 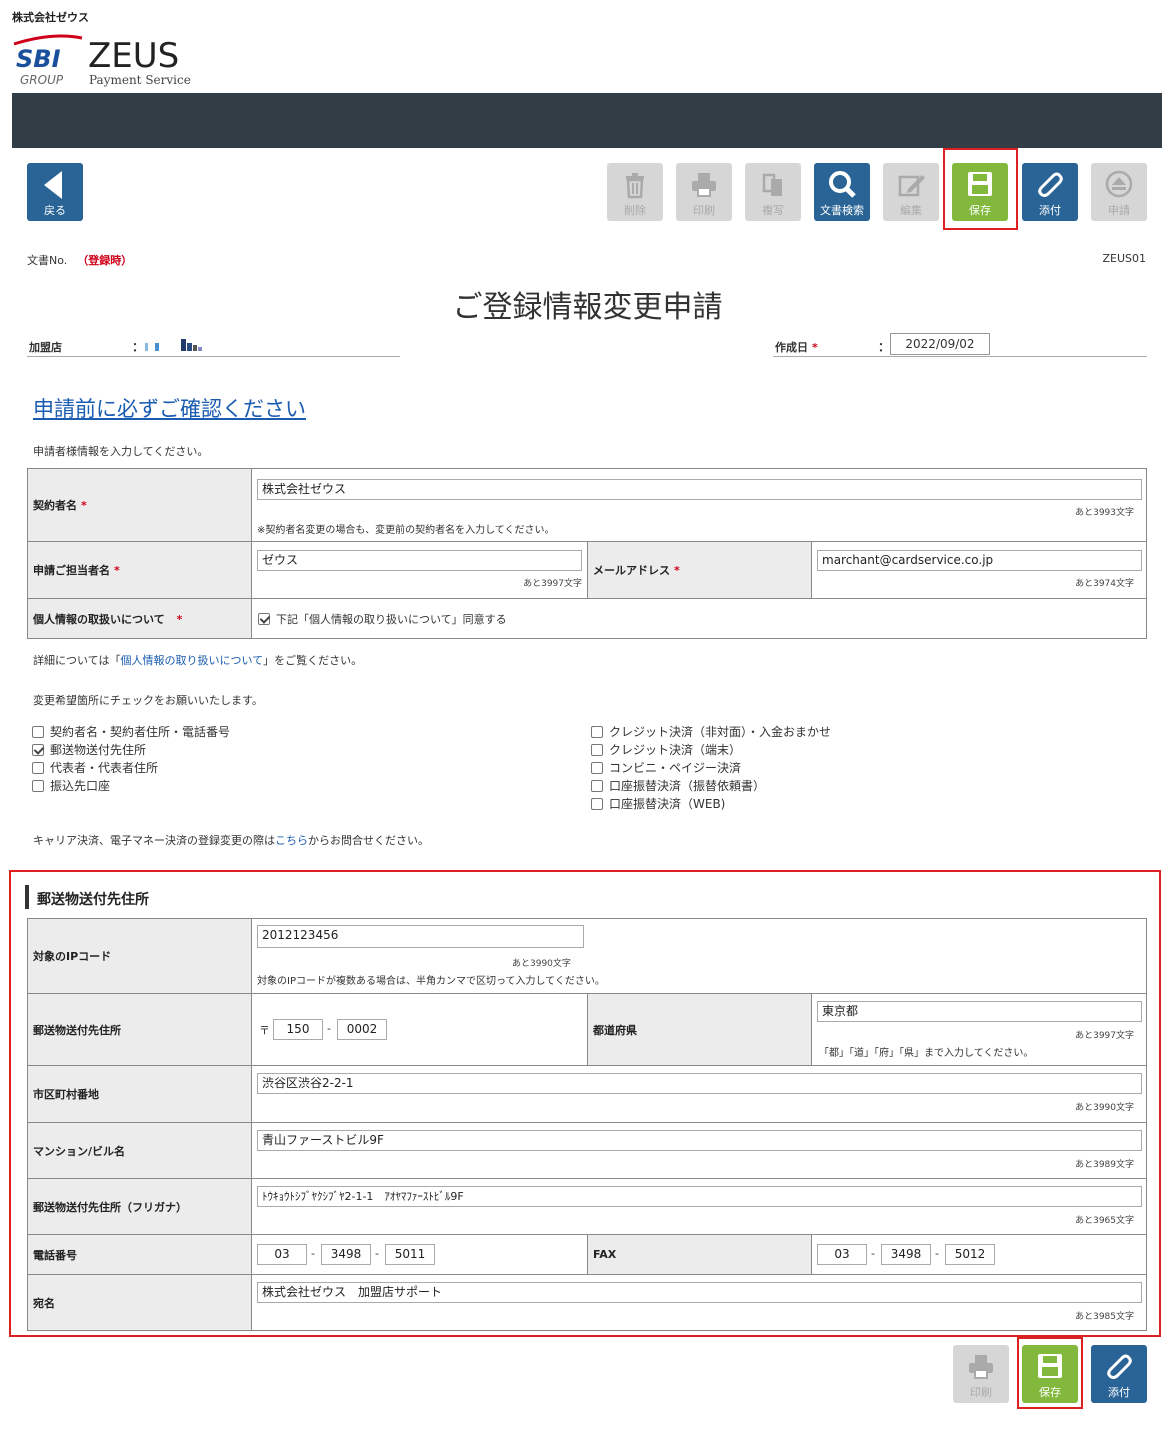 What do you see at coordinates (980, 184) in the screenshot?
I see `floppy-disk-icon` at bounding box center [980, 184].